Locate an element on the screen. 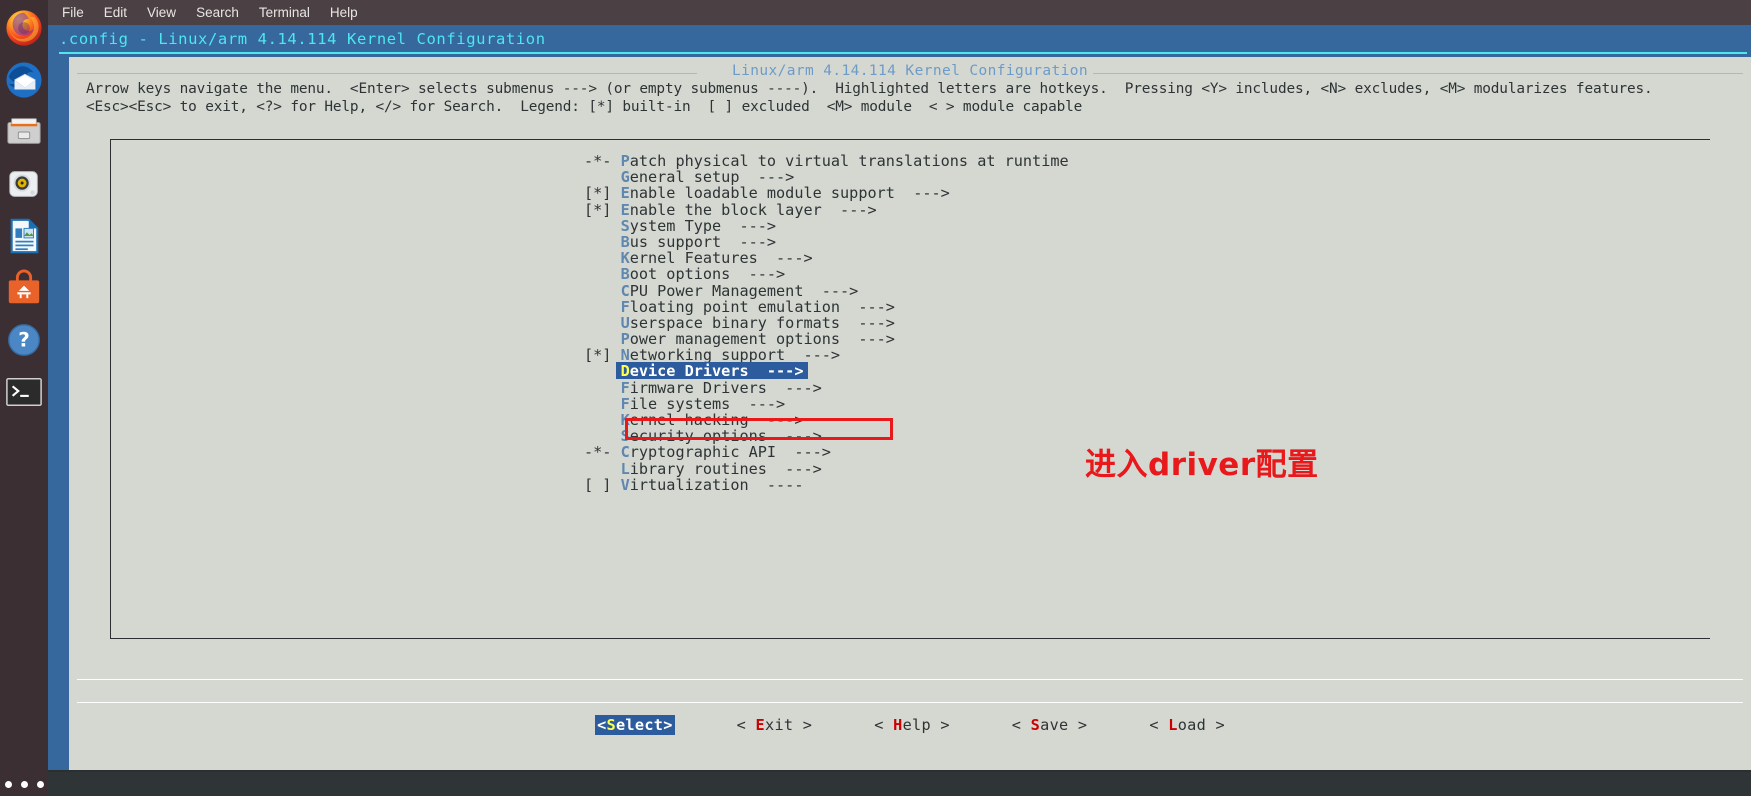 The width and height of the screenshot is (1751, 796). config-menu-item: Kernel hacking ---> is located at coordinates (934, 420).